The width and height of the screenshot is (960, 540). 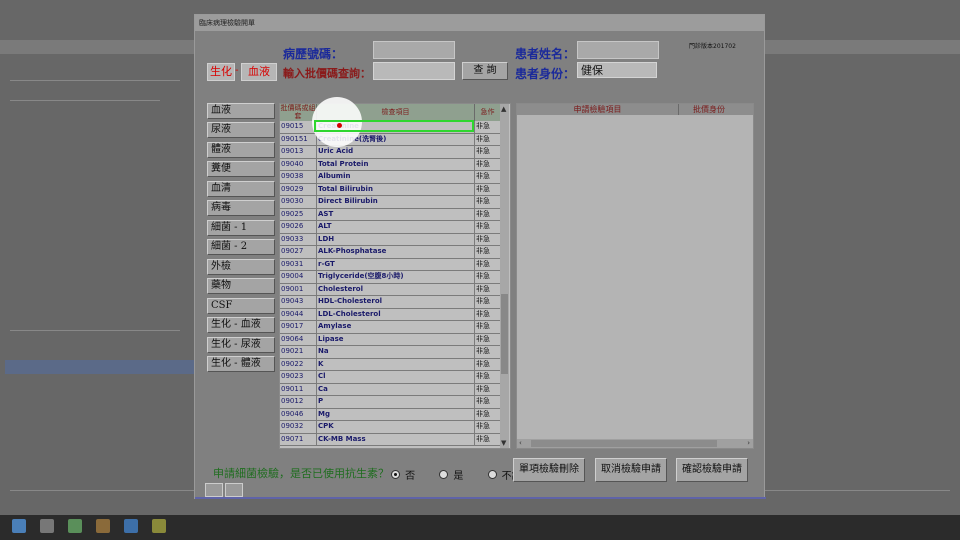 What do you see at coordinates (241, 325) in the screenshot?
I see `category-button: 生化 - 血液` at bounding box center [241, 325].